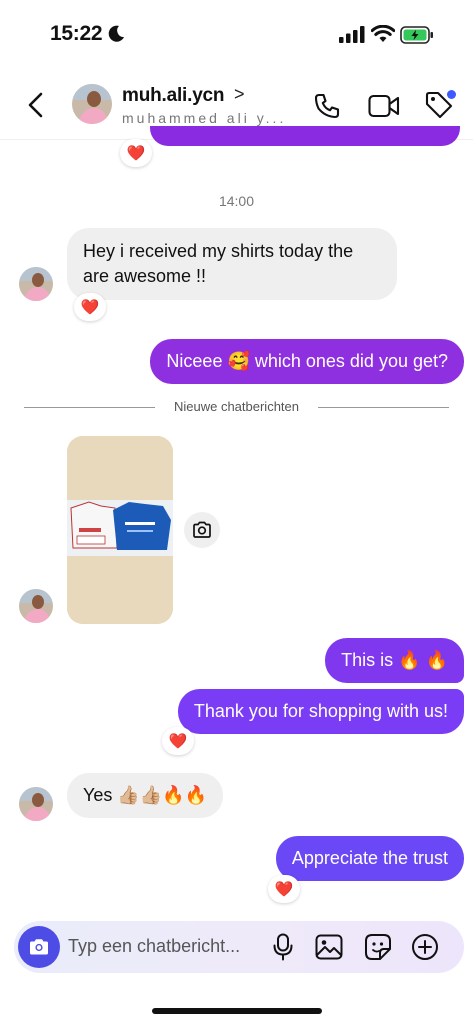  I want to click on incoming-message: Yes 👍🏼👍🏼🔥🔥, so click(145, 795).